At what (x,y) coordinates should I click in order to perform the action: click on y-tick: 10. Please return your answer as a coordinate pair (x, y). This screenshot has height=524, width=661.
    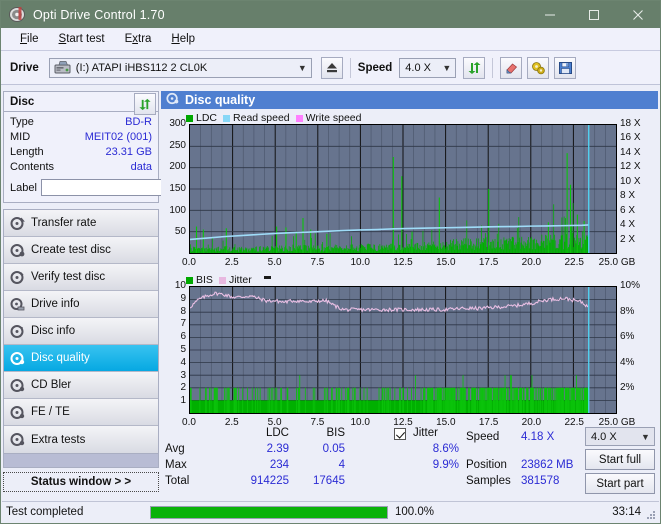
    Looking at the image, I should click on (180, 285).